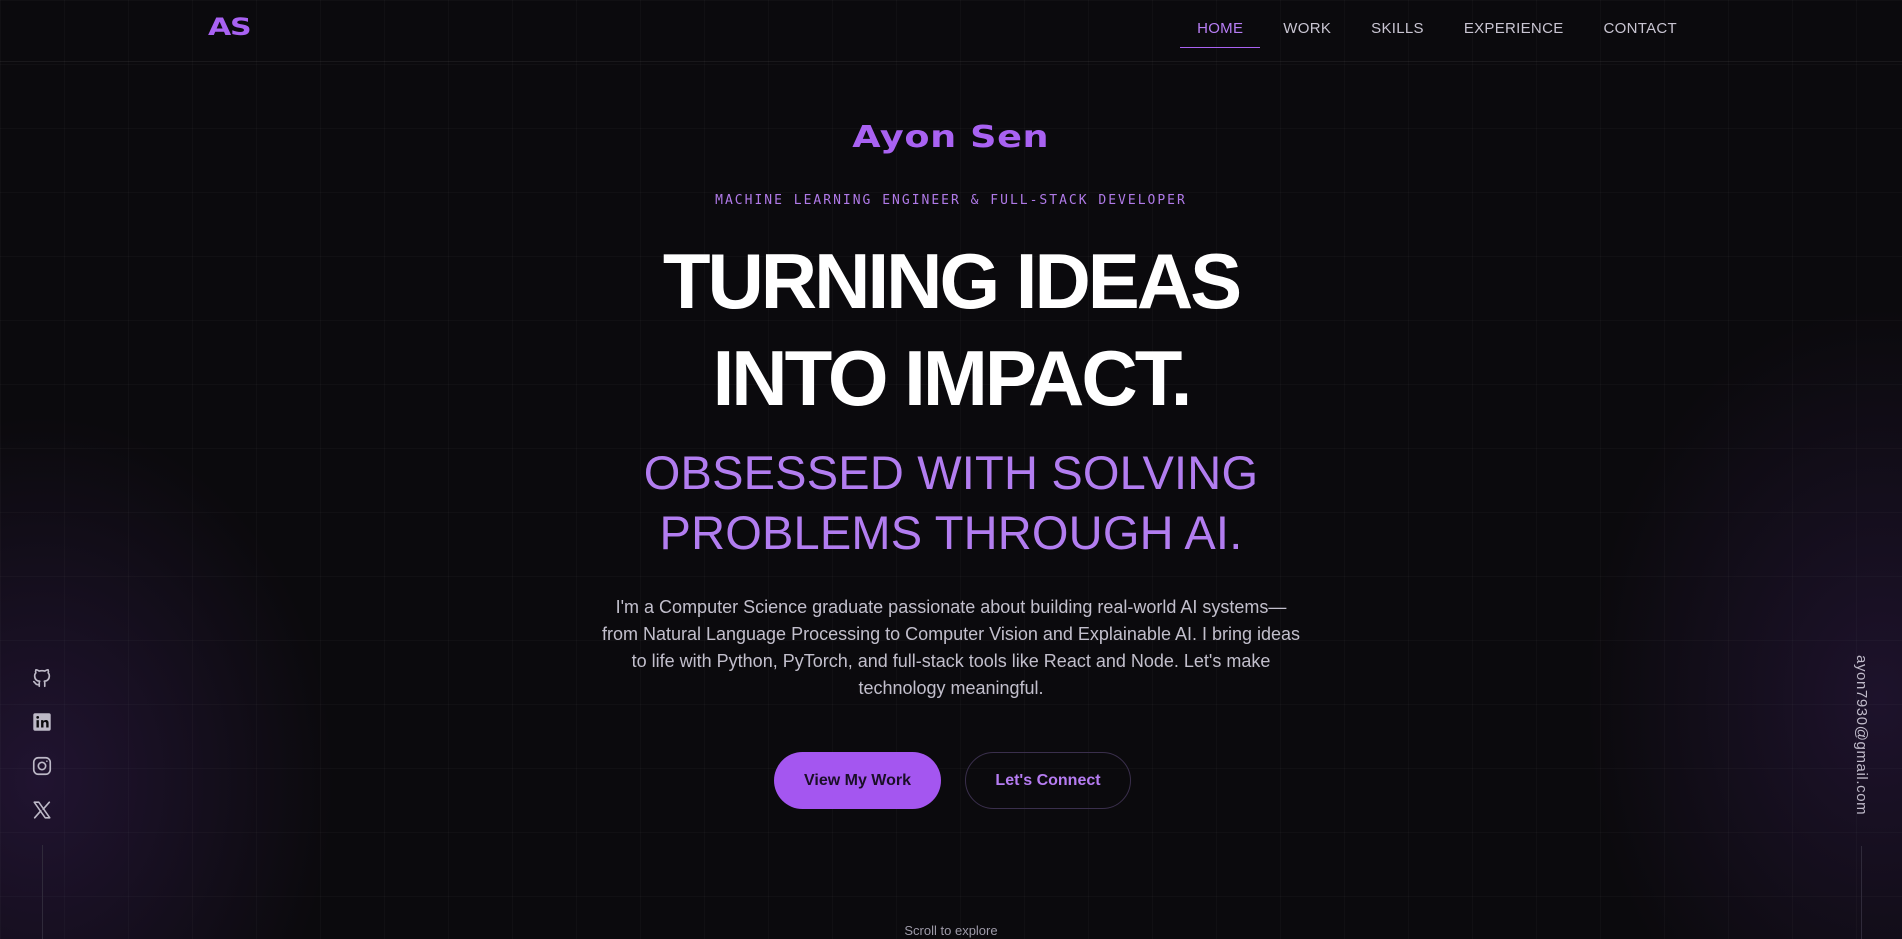 The width and height of the screenshot is (1902, 939). I want to click on social-links, so click(42, 755).